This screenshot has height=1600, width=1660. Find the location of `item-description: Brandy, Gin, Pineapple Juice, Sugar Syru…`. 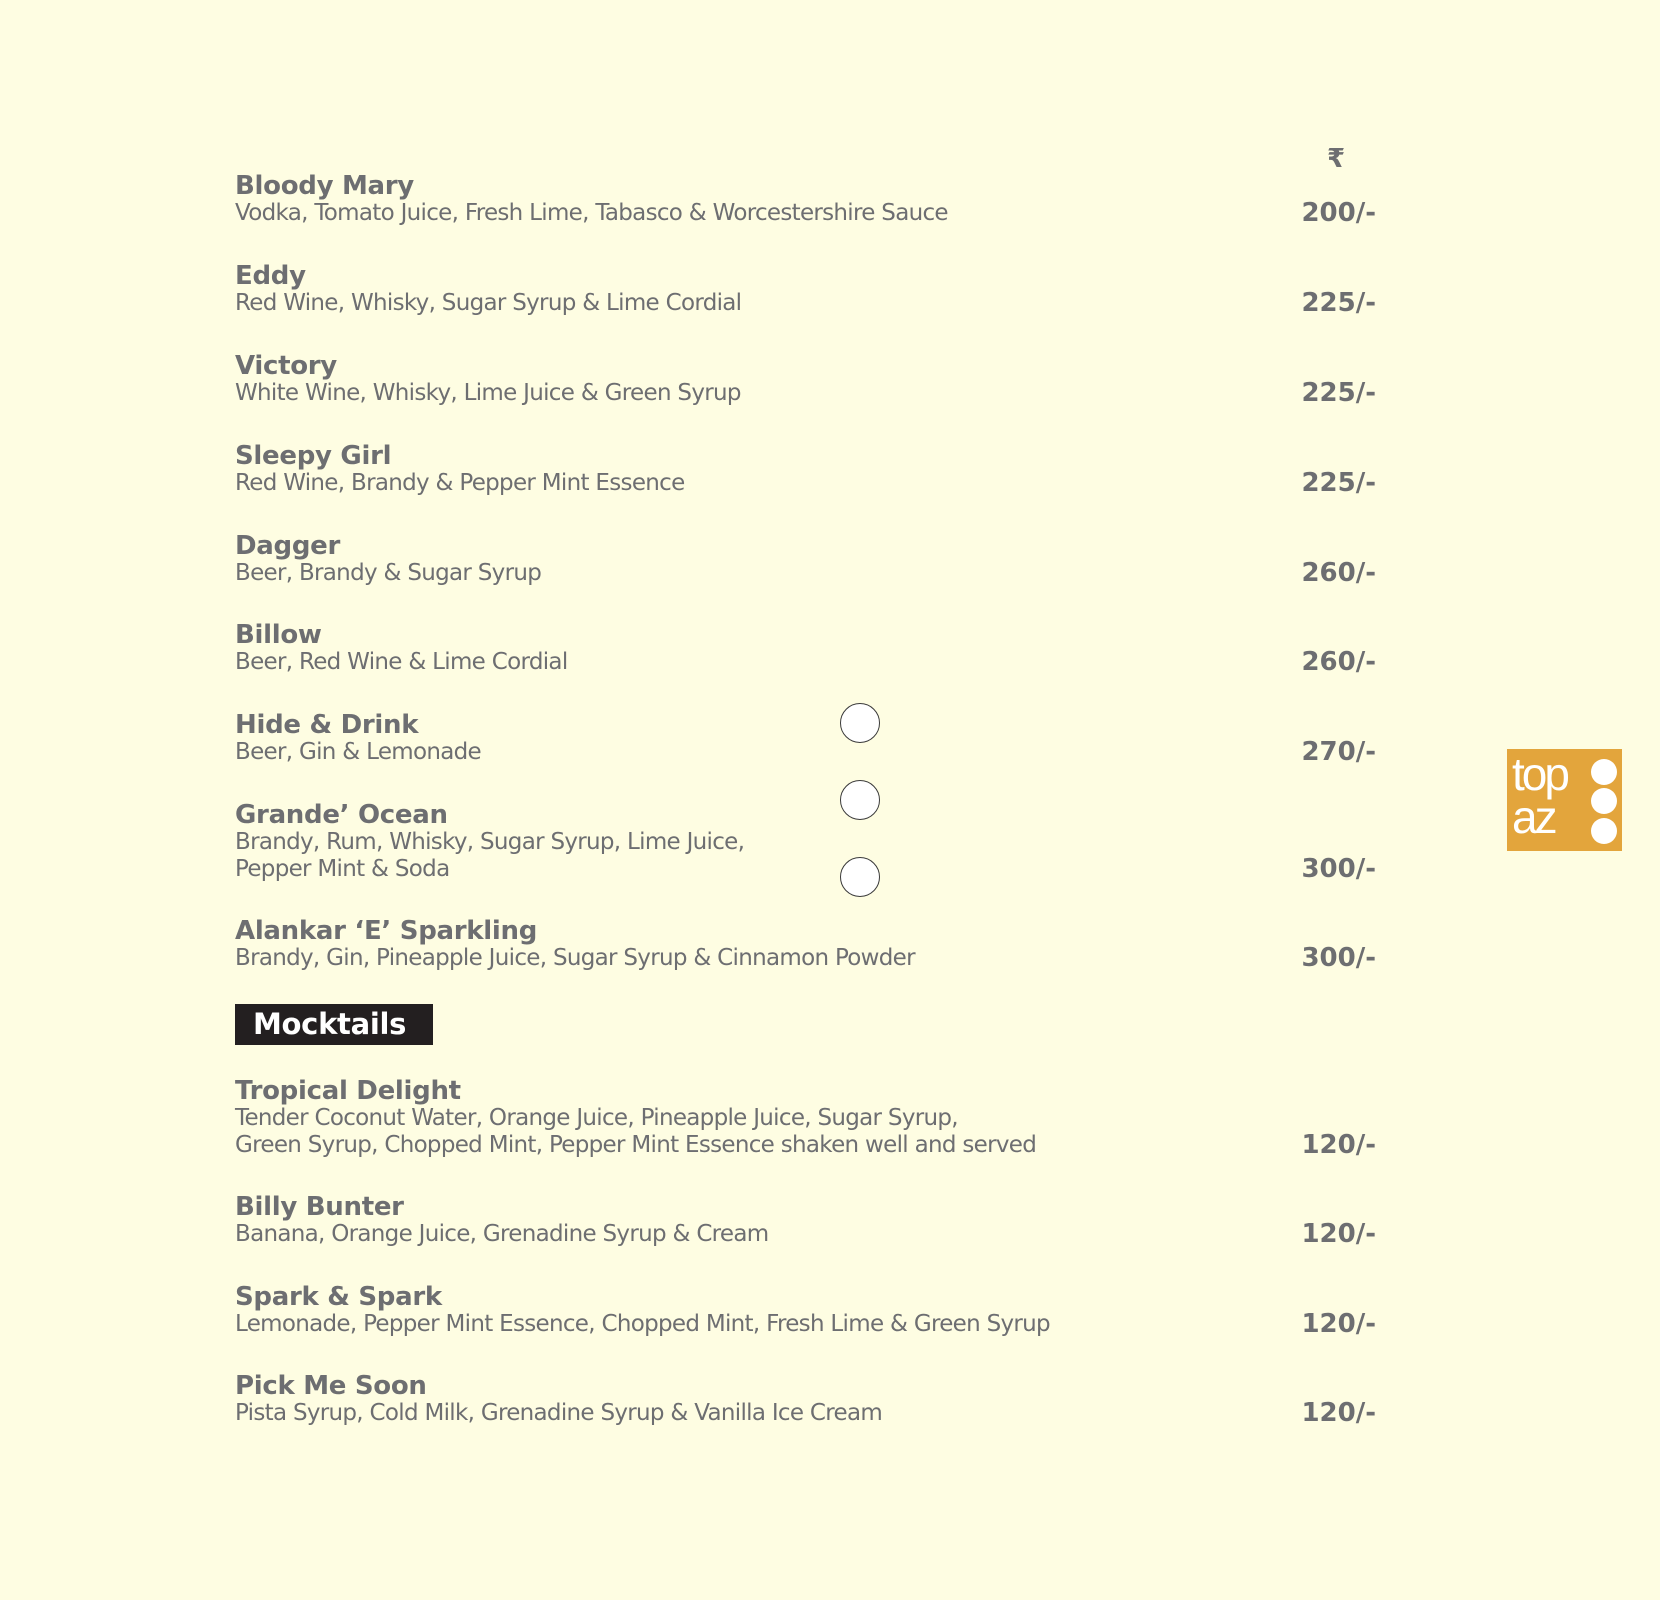

item-description: Brandy, Gin, Pineapple Juice, Sugar Syru… is located at coordinates (575, 958).